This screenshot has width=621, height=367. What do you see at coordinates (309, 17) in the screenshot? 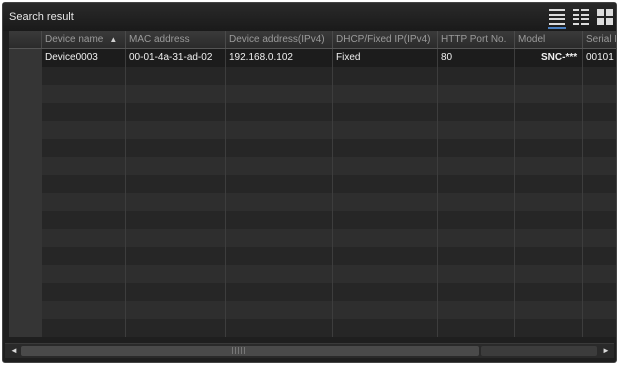
I see `title-bar: Search result` at bounding box center [309, 17].